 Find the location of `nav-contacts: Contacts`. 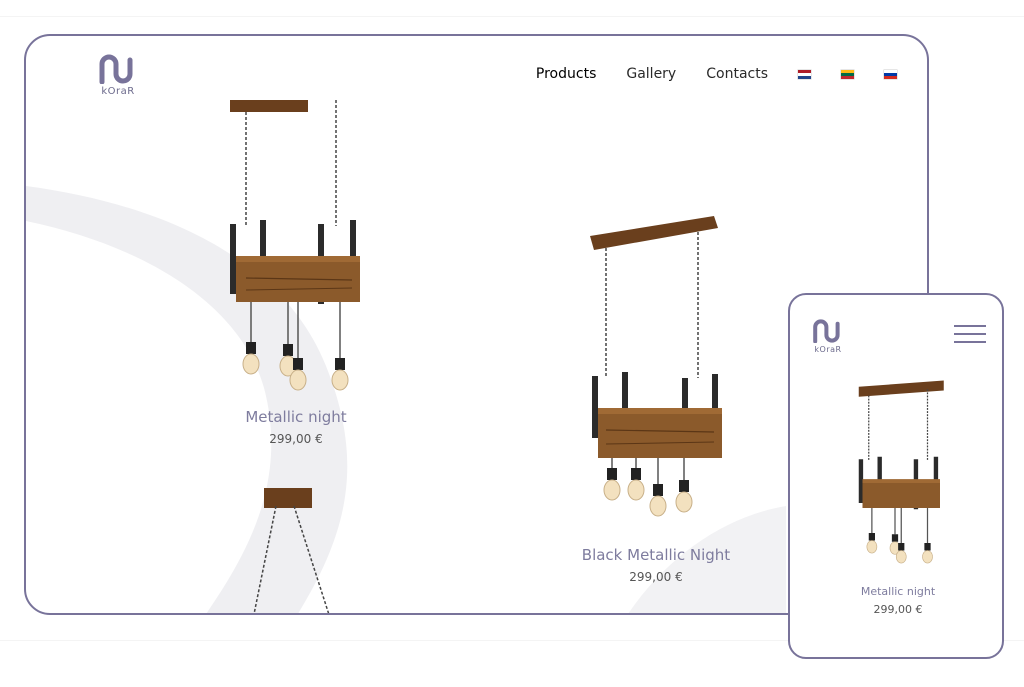

nav-contacts: Contacts is located at coordinates (737, 74).